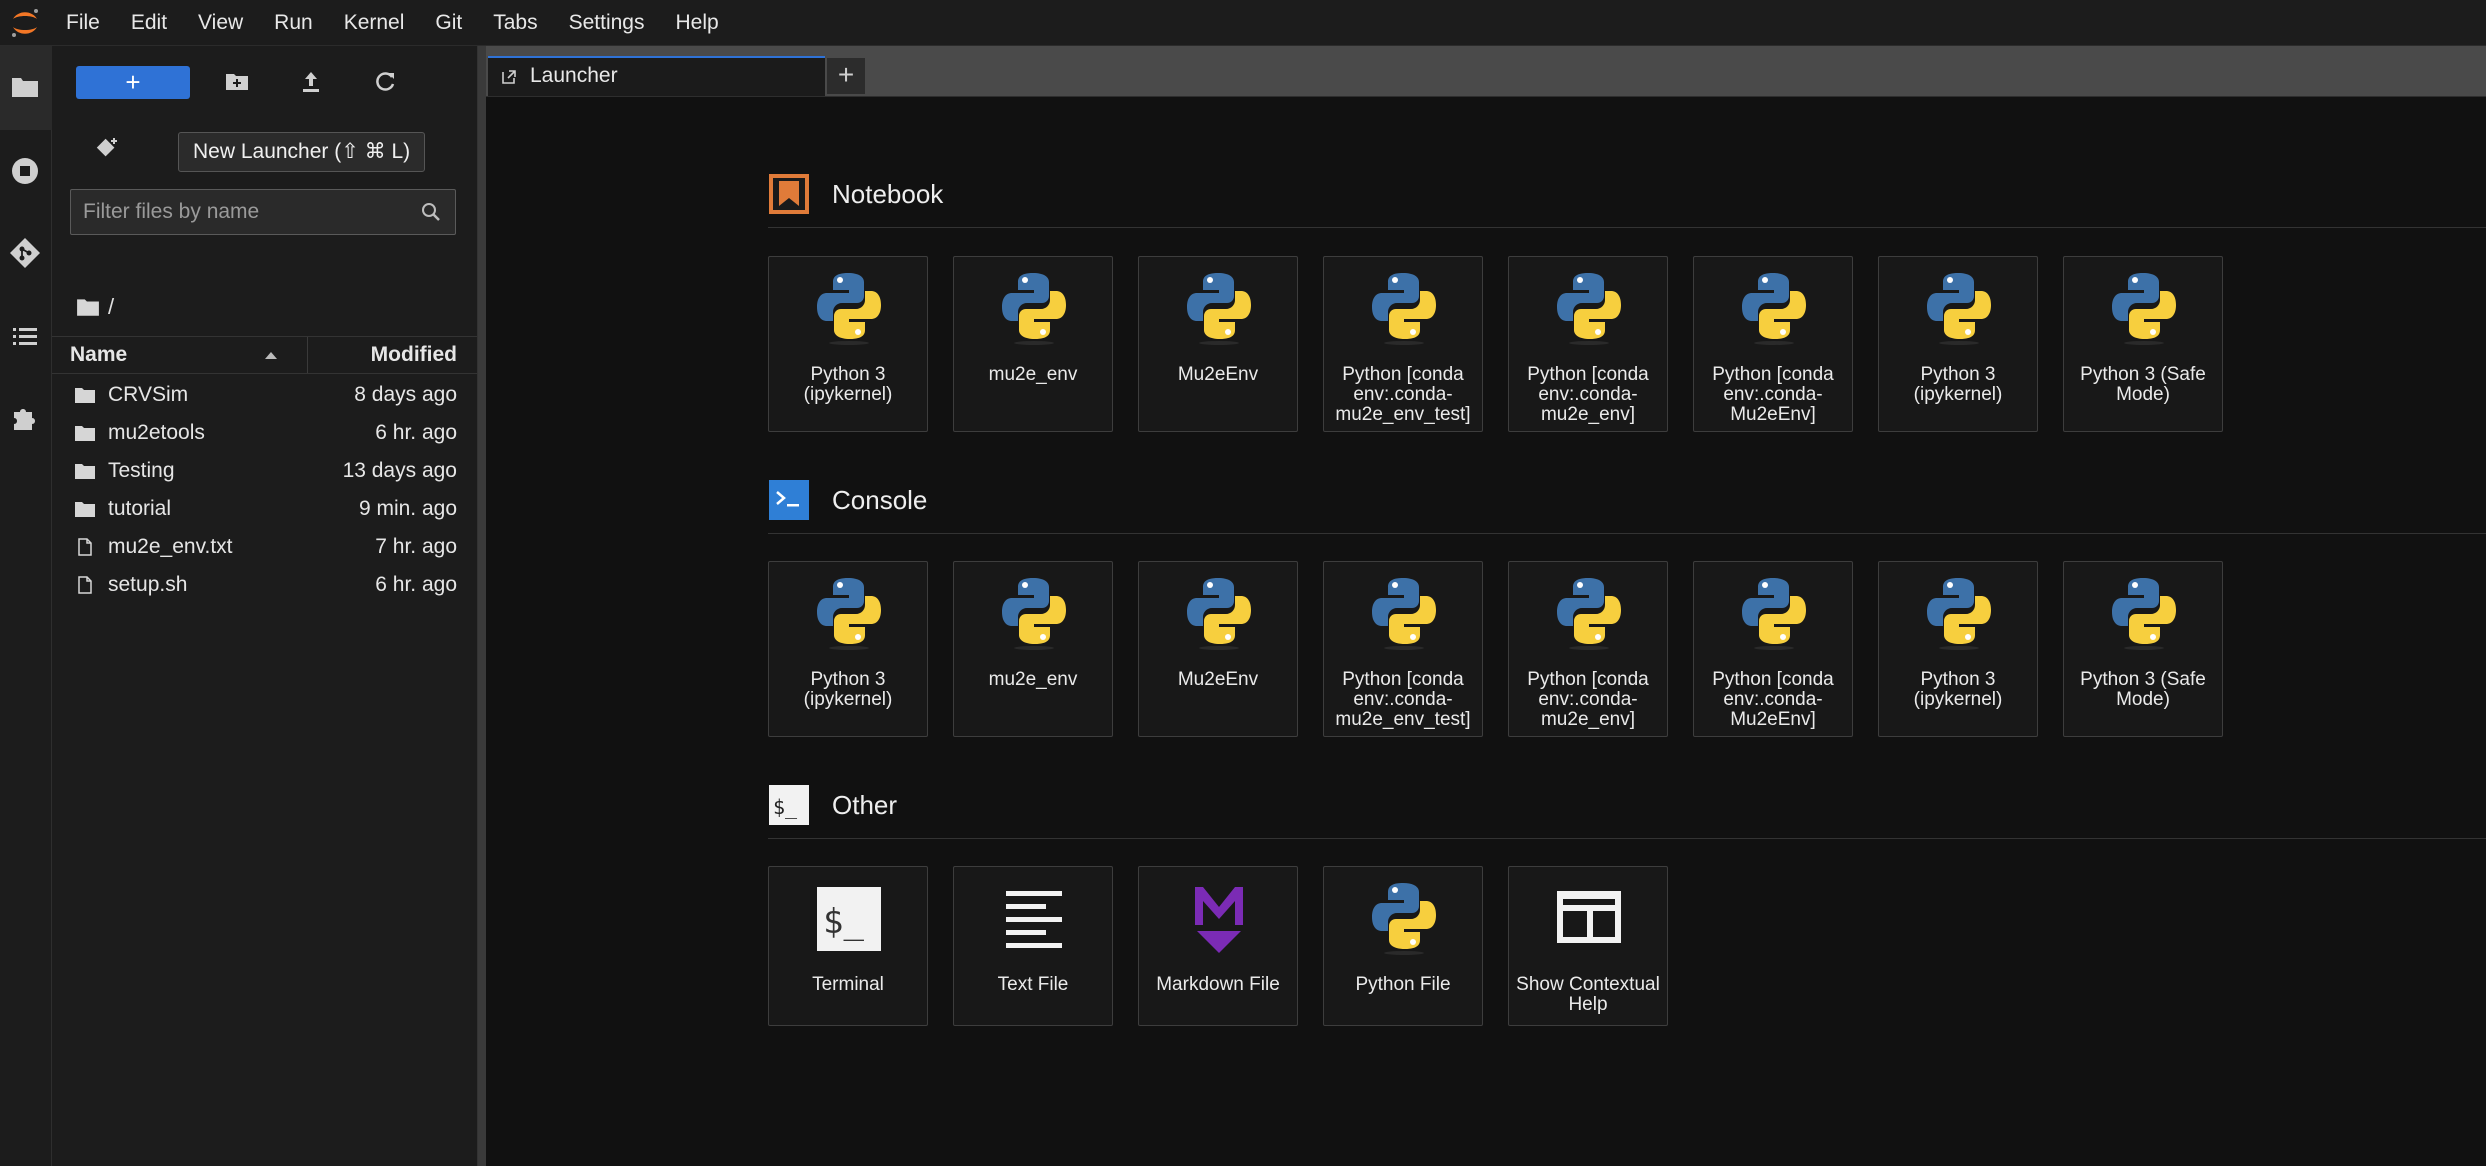 The width and height of the screenshot is (2486, 1166). What do you see at coordinates (374, 23) in the screenshot?
I see `menu-kernel: Kernel` at bounding box center [374, 23].